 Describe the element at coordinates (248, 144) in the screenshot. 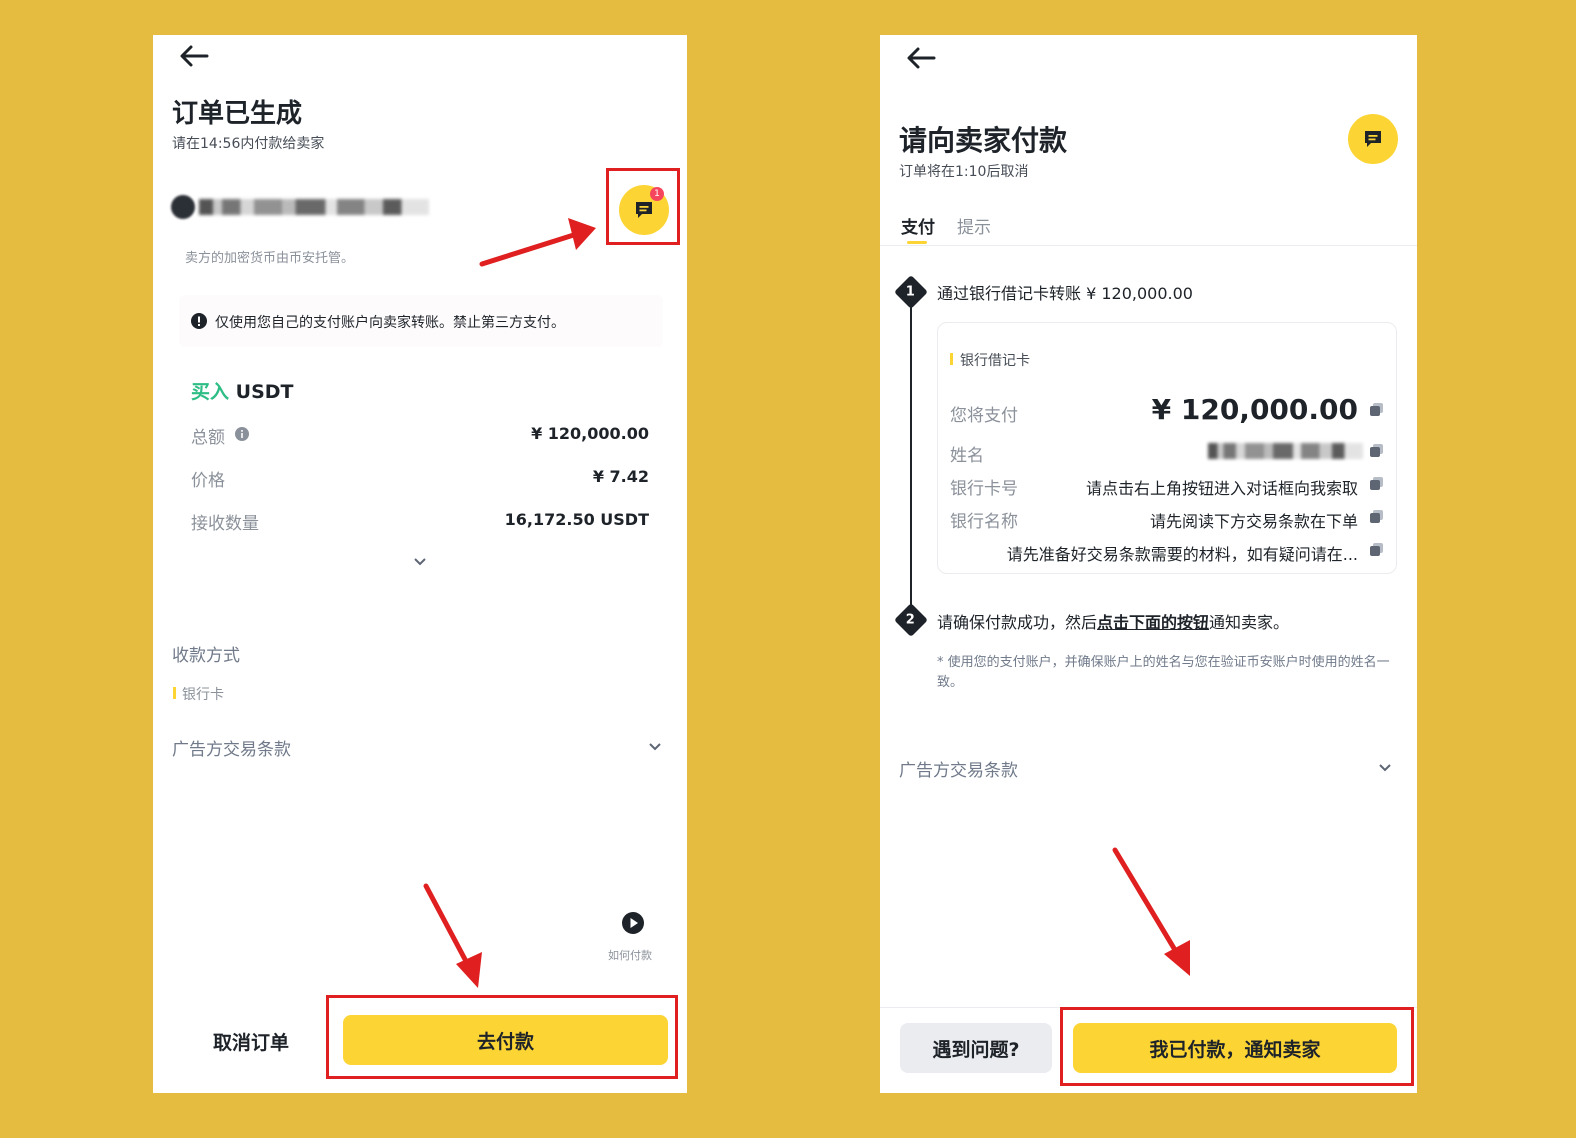

I see `payment-deadline: 请在14:56内付款给卖家` at that location.